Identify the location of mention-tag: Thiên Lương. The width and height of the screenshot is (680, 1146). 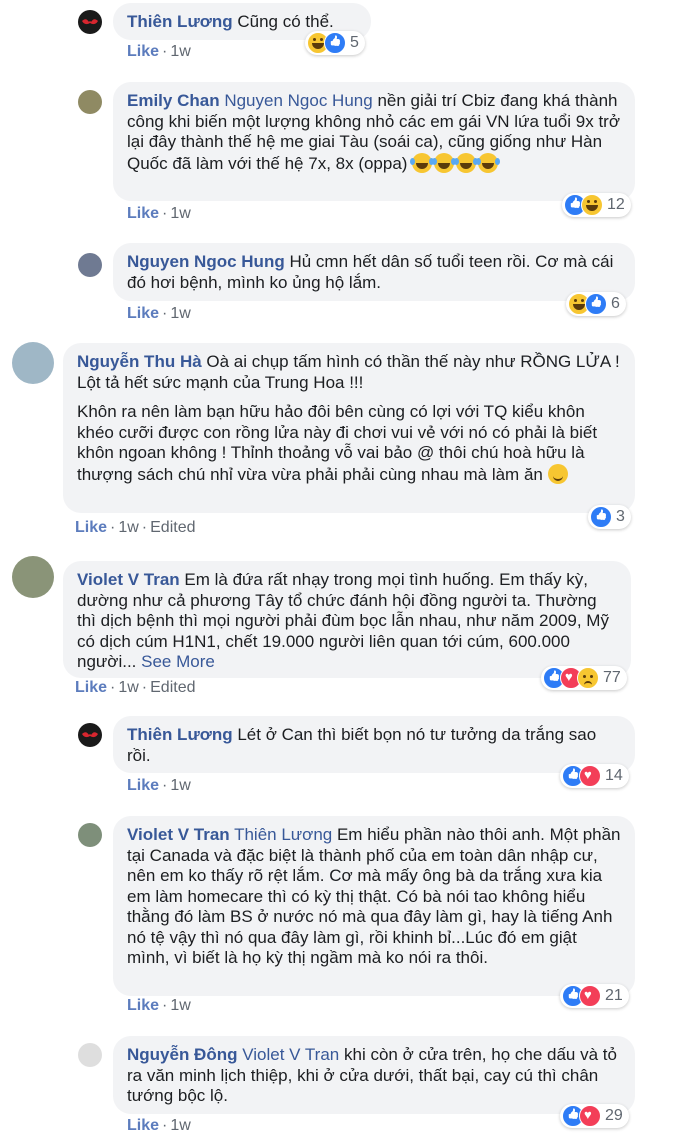
(283, 834).